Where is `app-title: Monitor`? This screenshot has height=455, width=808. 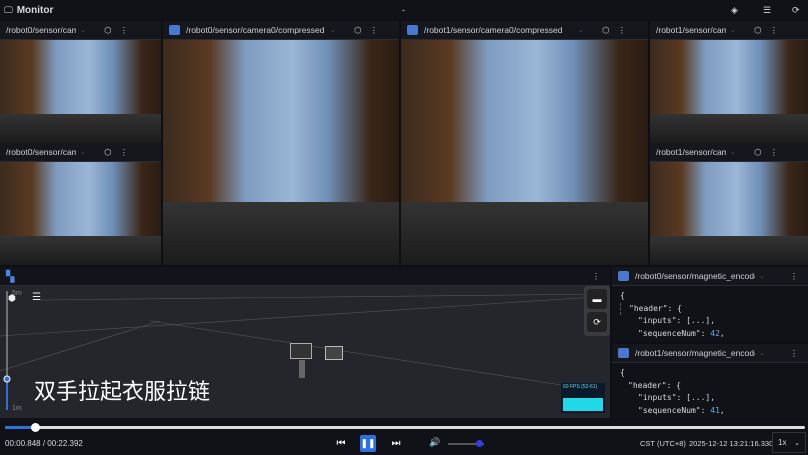 app-title: Monitor is located at coordinates (35, 10).